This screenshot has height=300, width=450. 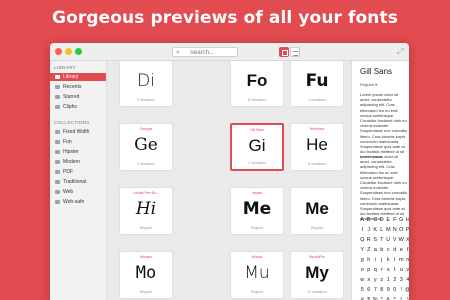 I want to click on font-card: Fo 8 Variations, so click(x=257, y=84).